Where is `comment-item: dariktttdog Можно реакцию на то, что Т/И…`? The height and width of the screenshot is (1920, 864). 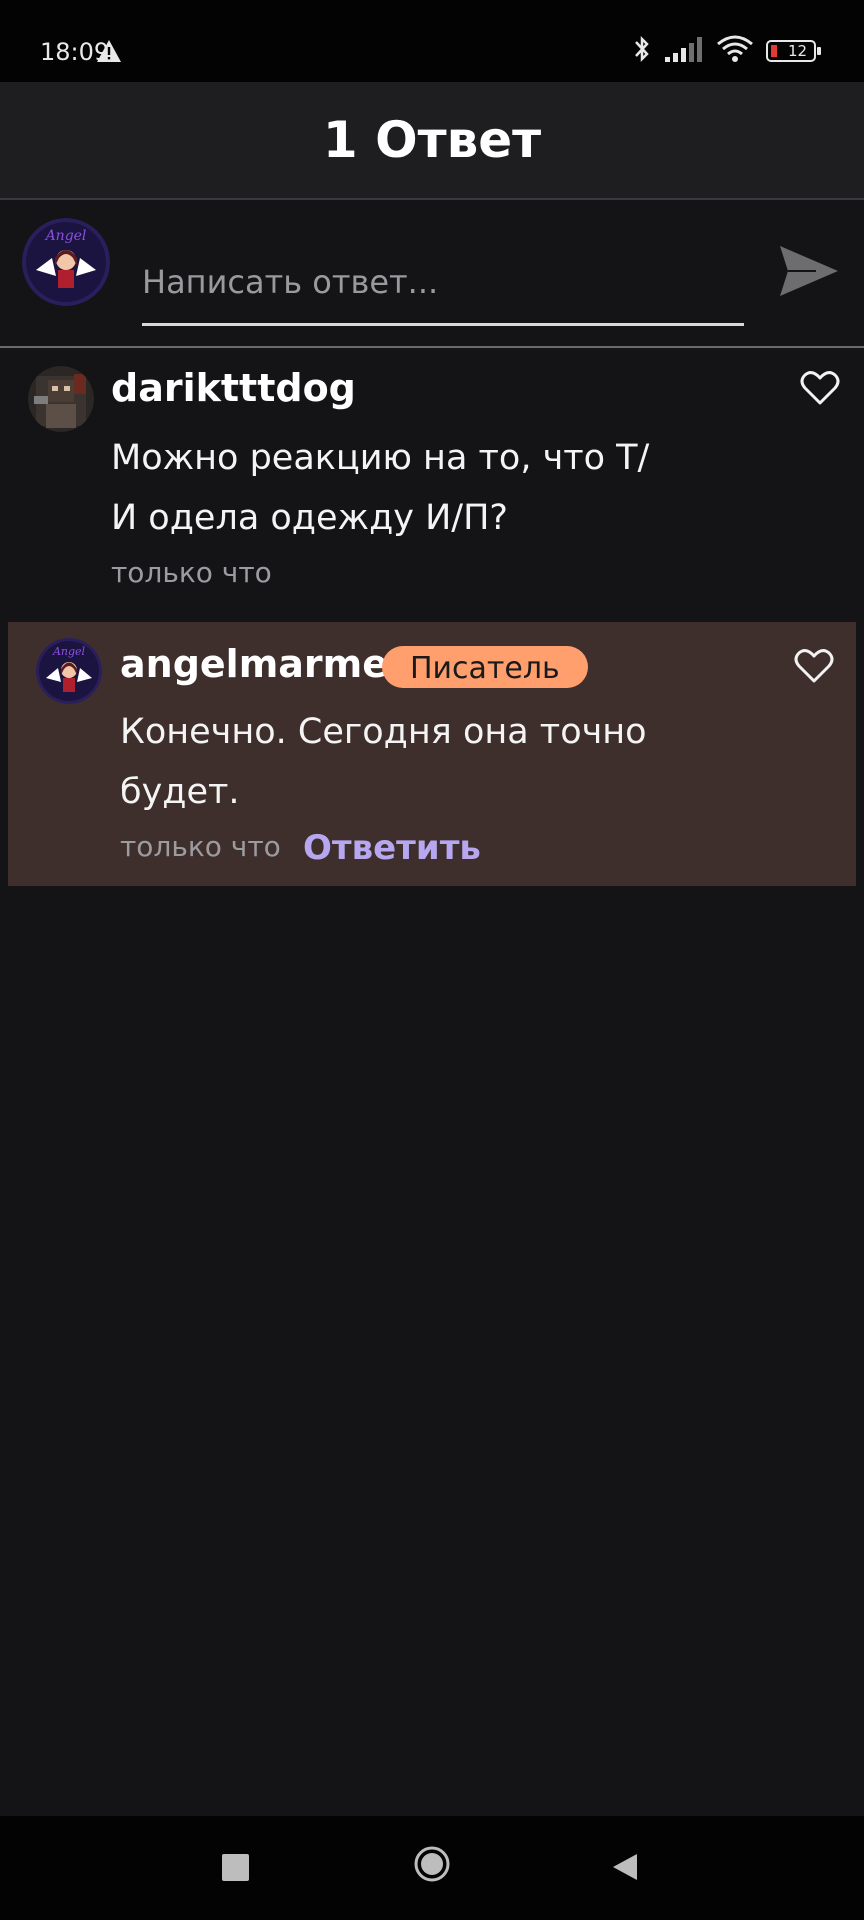 comment-item: dariktttdog Можно реакцию на то, что Т/И… is located at coordinates (432, 483).